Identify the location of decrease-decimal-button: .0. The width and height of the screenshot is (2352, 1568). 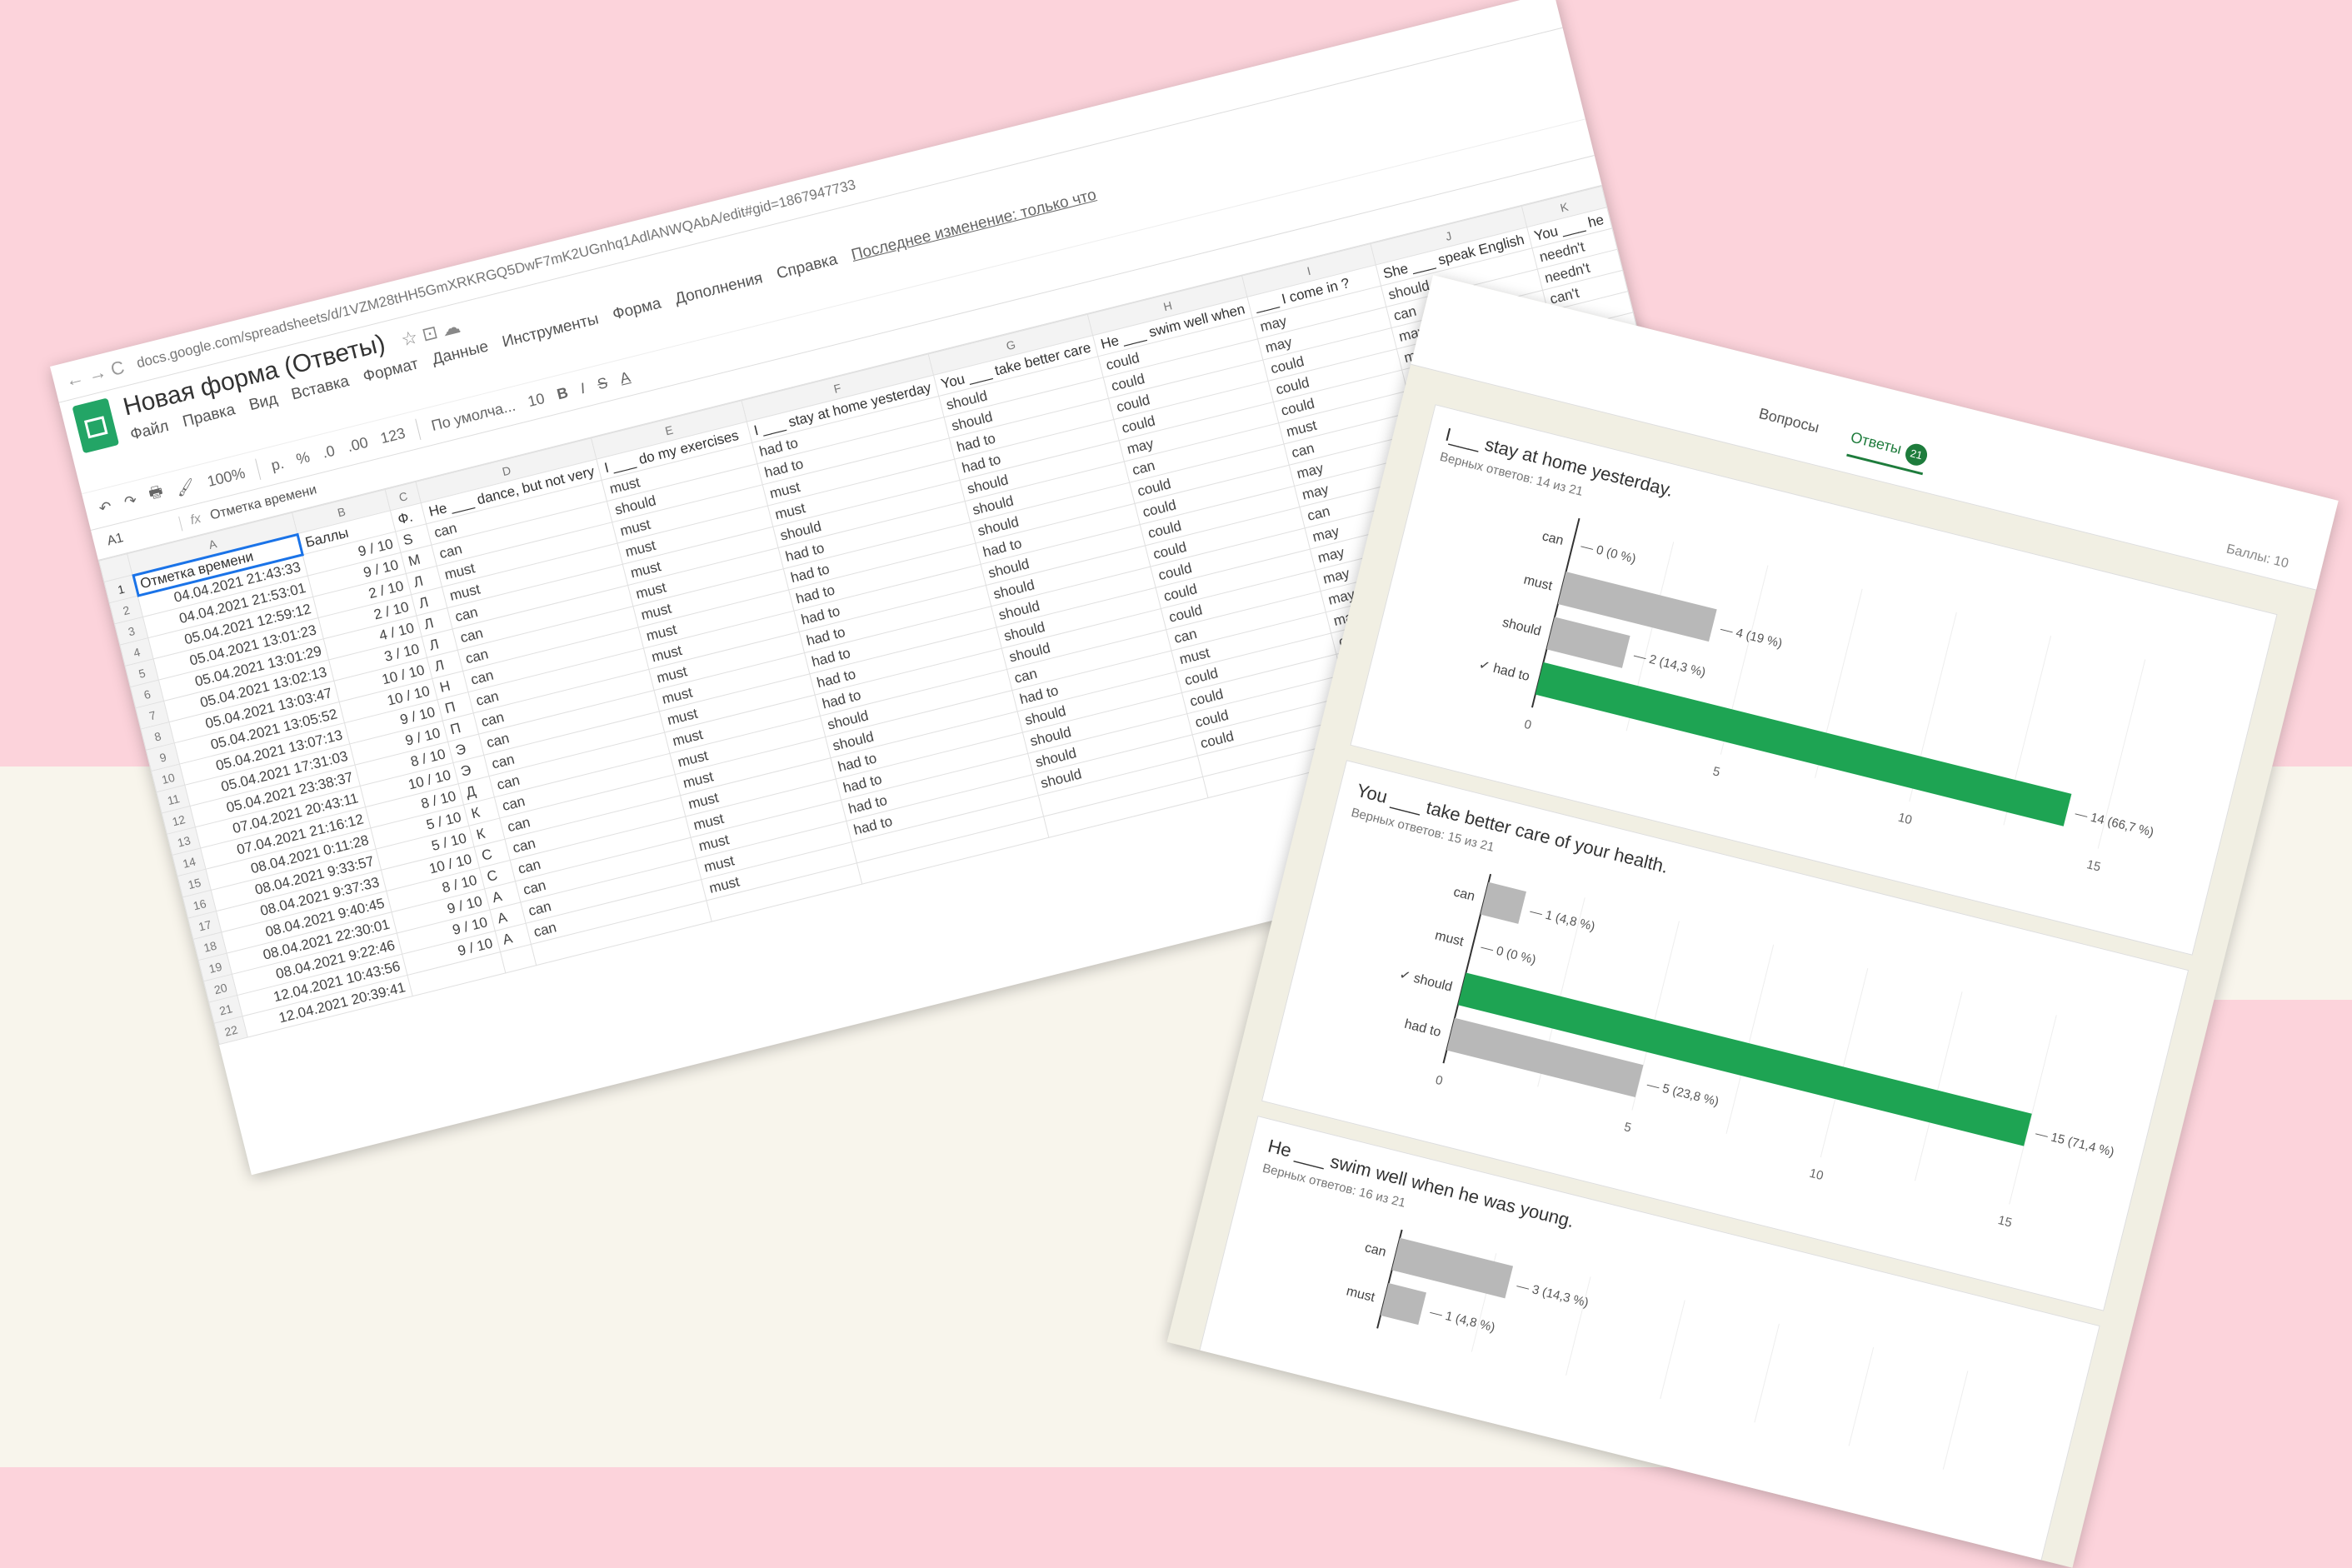
(328, 452).